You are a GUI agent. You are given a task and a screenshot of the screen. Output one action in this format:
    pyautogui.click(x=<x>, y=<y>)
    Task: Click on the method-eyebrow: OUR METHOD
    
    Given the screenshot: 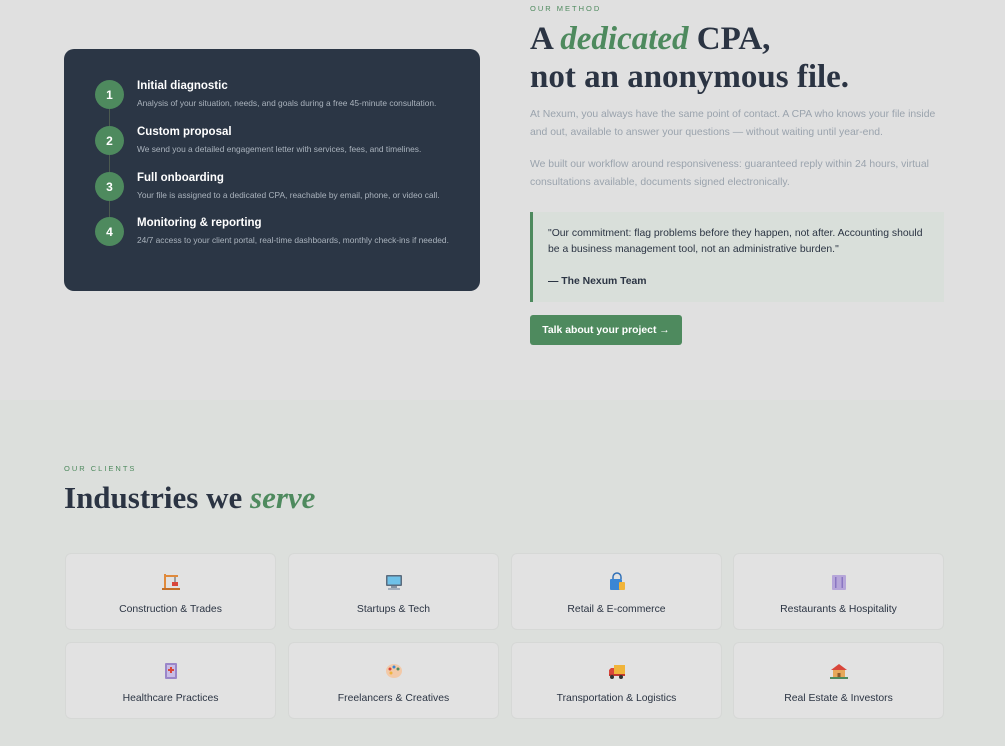 What is the action you would take?
    pyautogui.click(x=566, y=8)
    